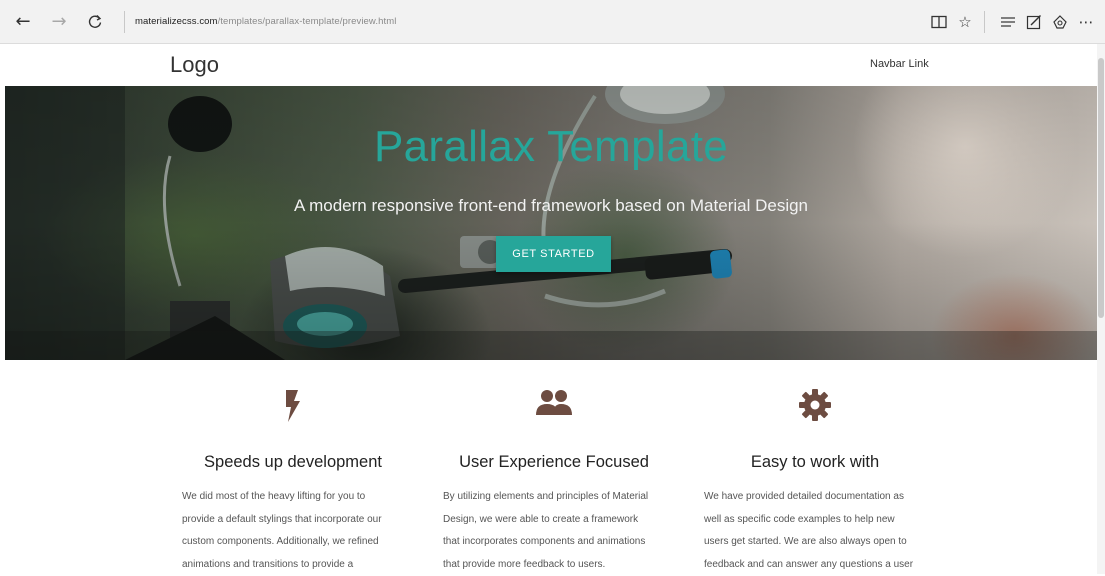  Describe the element at coordinates (551, 147) in the screenshot. I see `hero-title: Parallax Template` at that location.